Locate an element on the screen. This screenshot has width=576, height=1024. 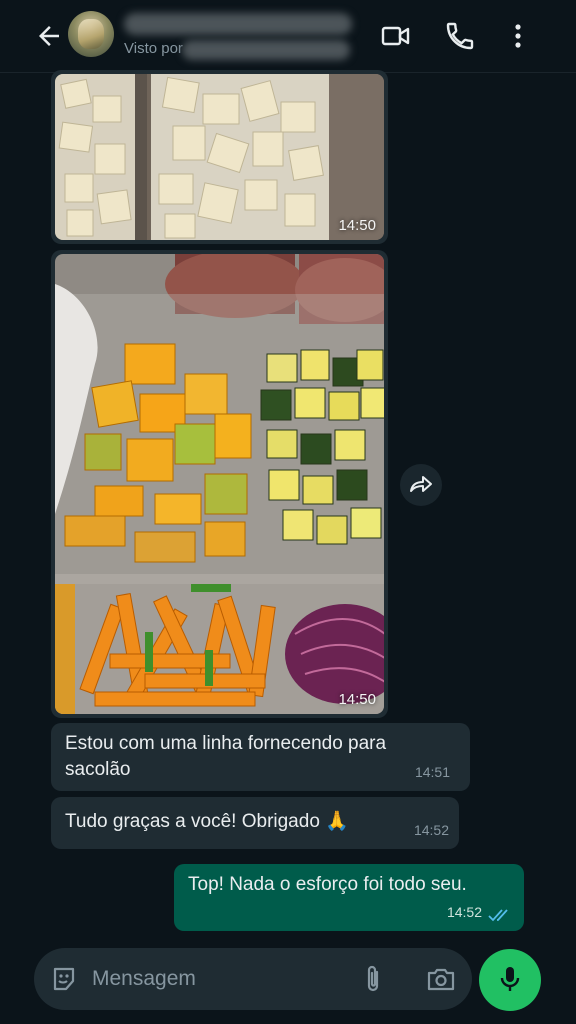
photo-content is located at coordinates (219, 157).